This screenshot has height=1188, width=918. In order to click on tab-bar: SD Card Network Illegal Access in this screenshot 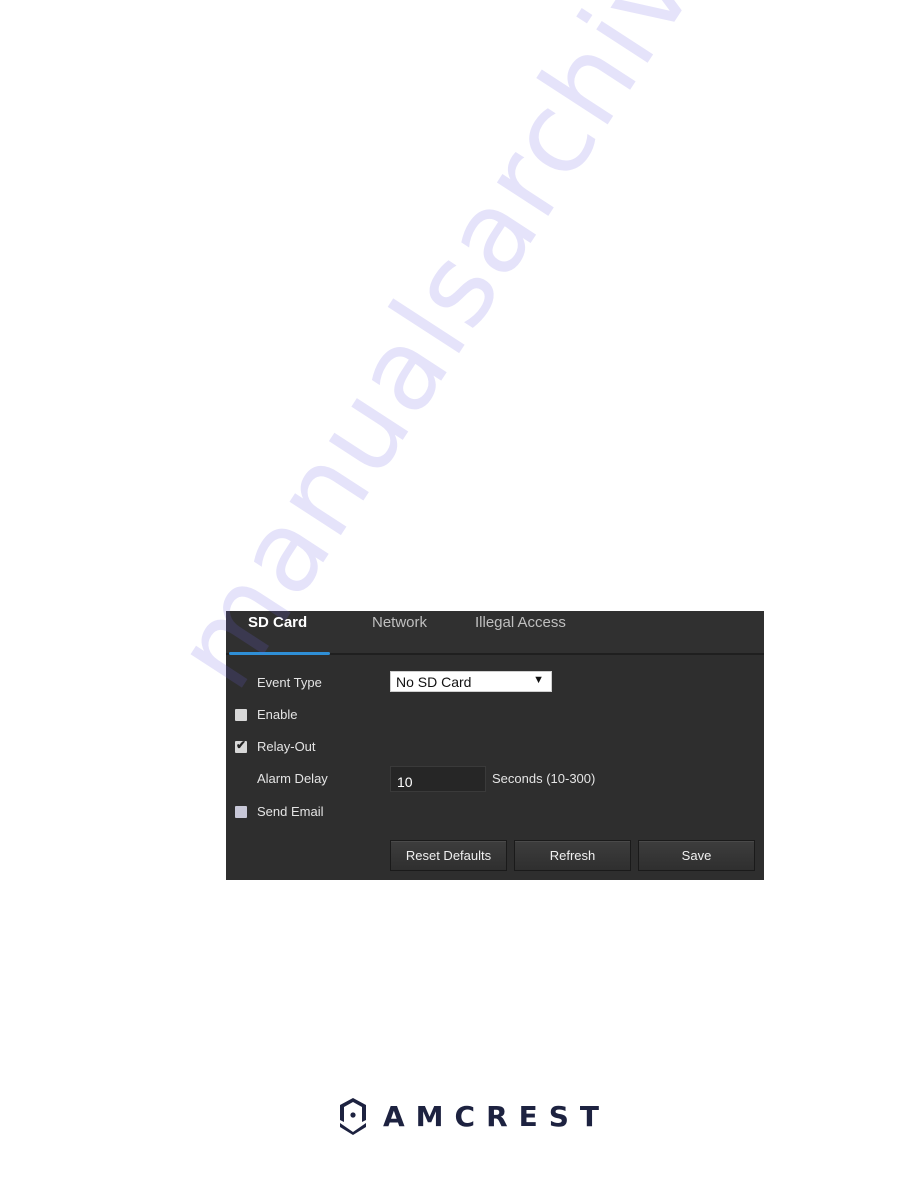, I will do `click(495, 633)`.